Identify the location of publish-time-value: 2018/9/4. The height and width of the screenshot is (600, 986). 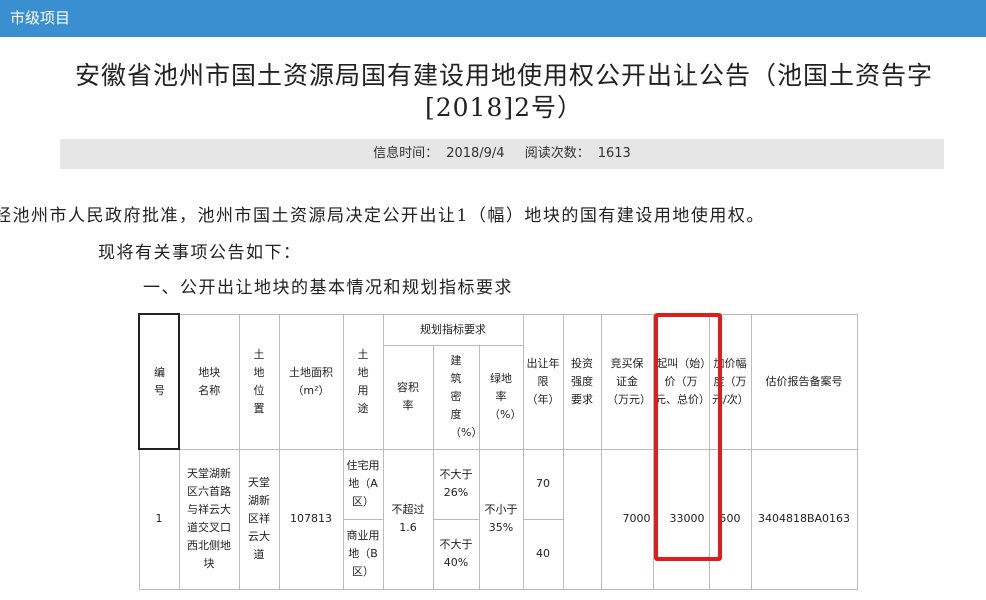
(475, 153).